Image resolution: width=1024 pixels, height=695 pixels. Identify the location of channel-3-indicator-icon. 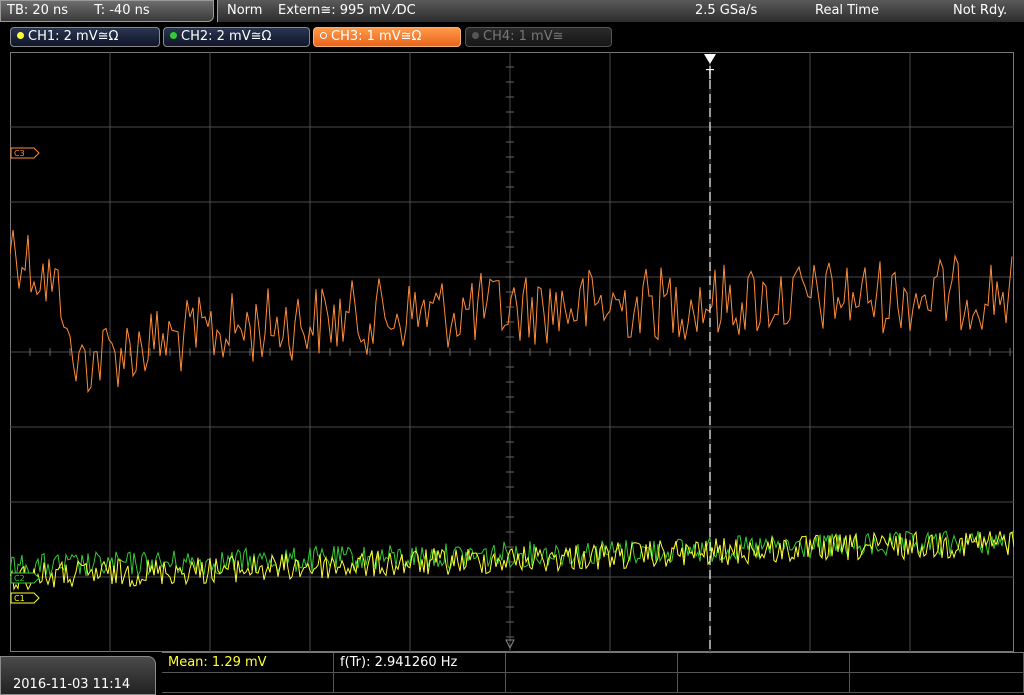
(323, 35).